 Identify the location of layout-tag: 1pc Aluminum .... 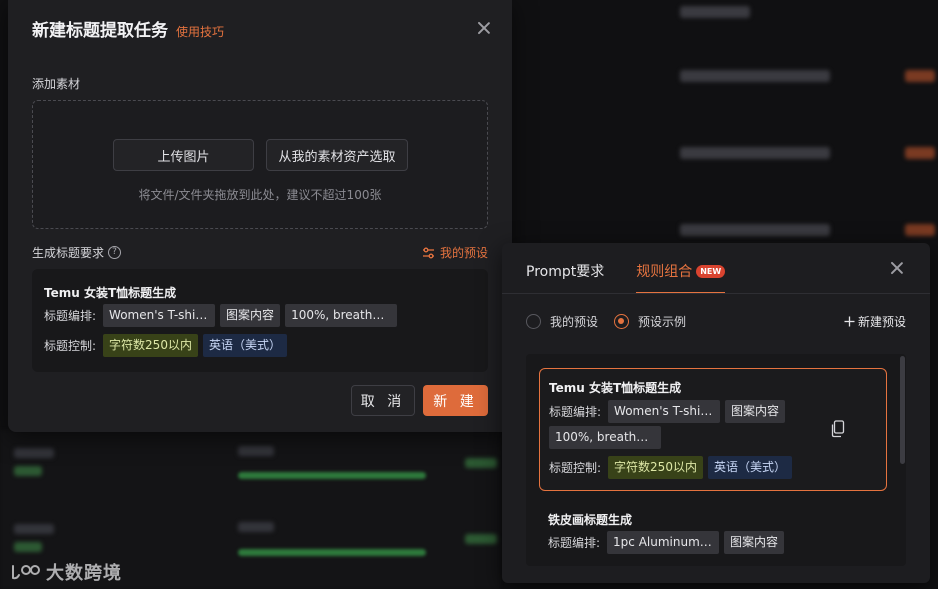
(663, 542).